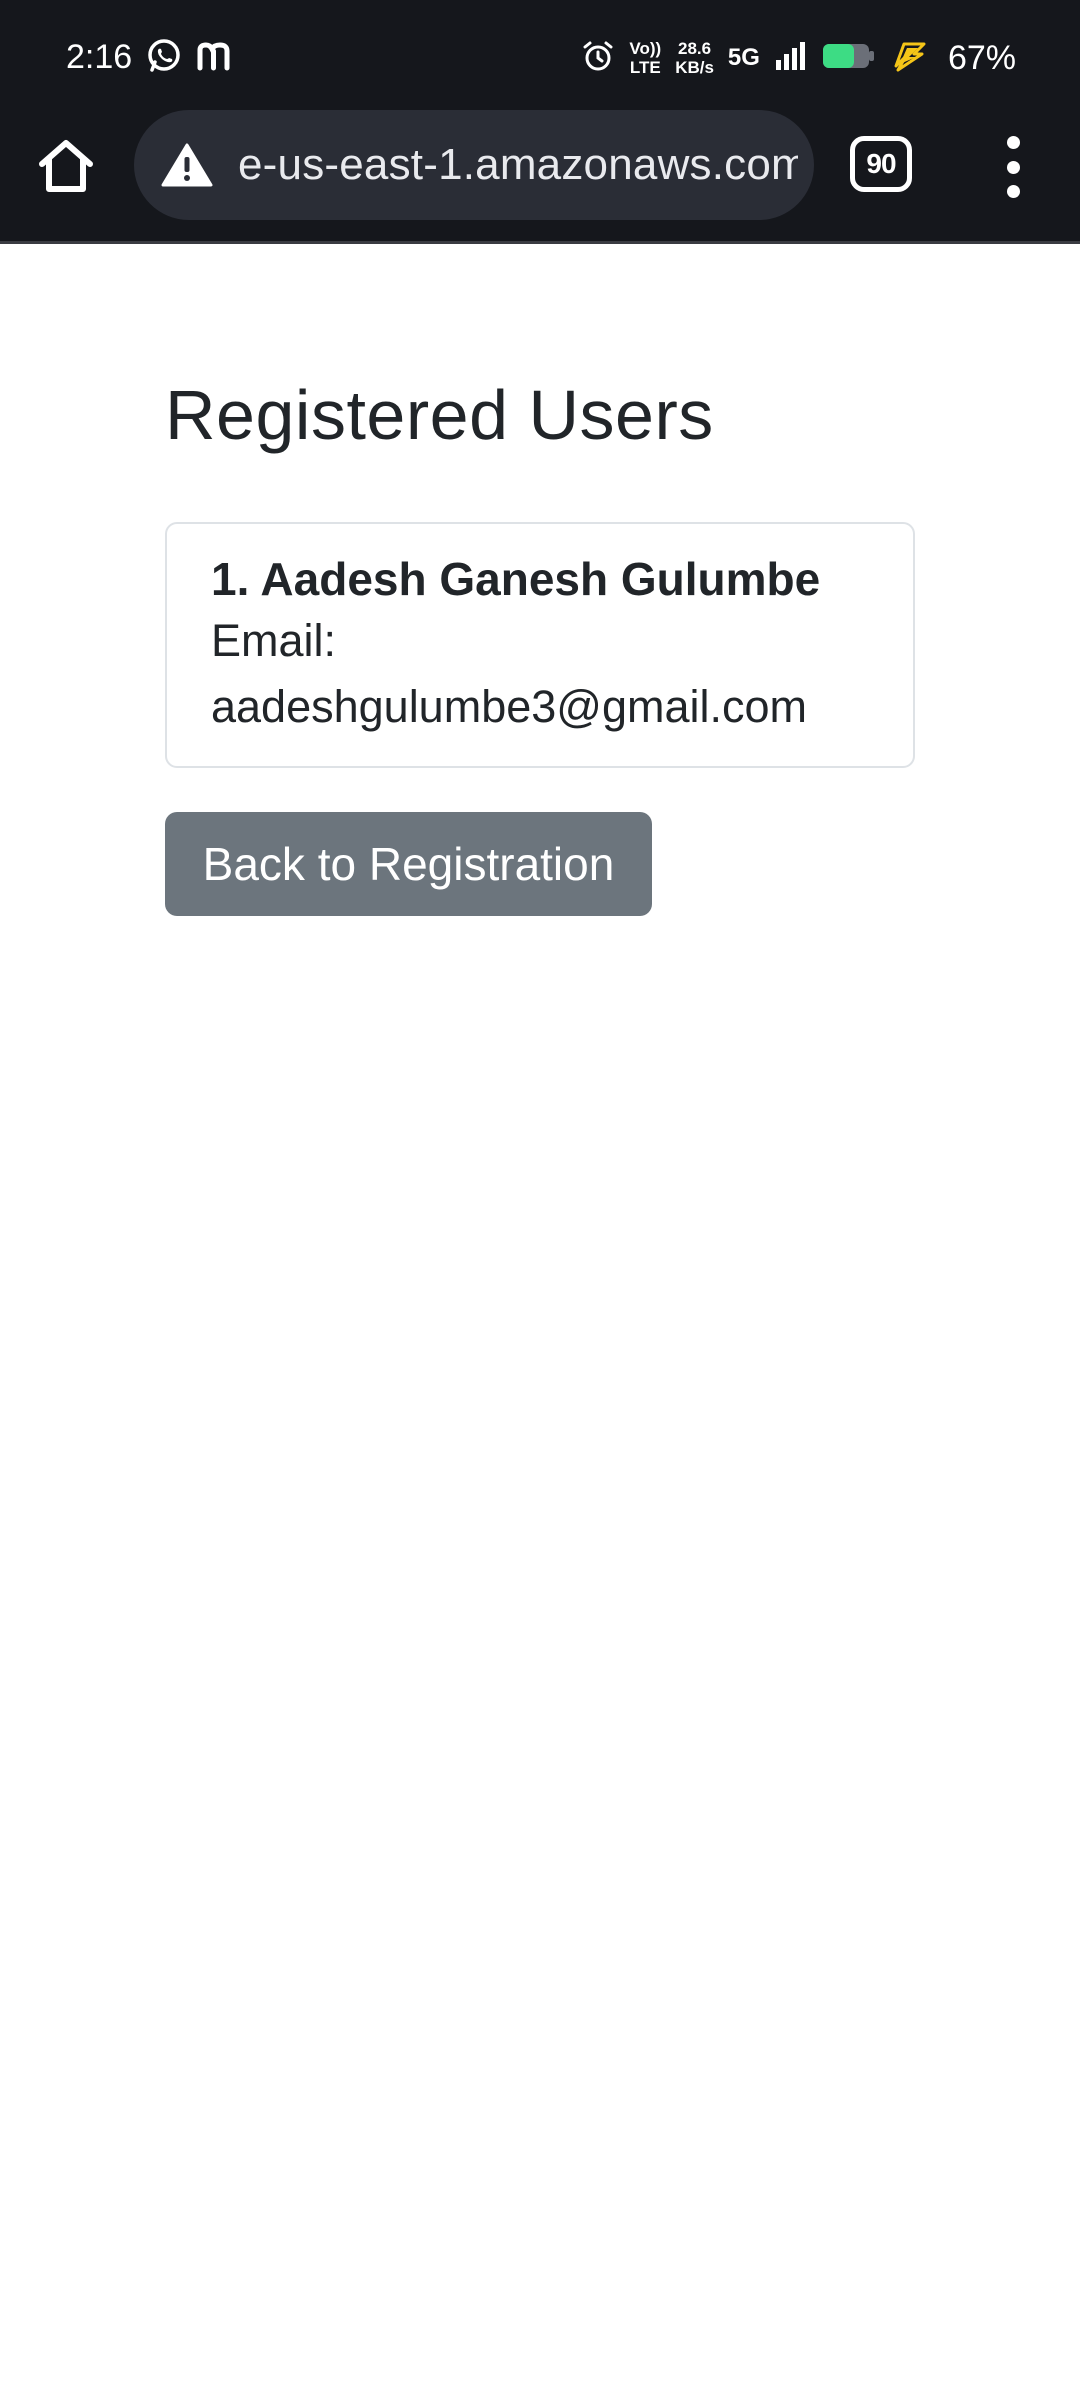  Describe the element at coordinates (214, 58) in the screenshot. I see `m-app-icon` at that location.